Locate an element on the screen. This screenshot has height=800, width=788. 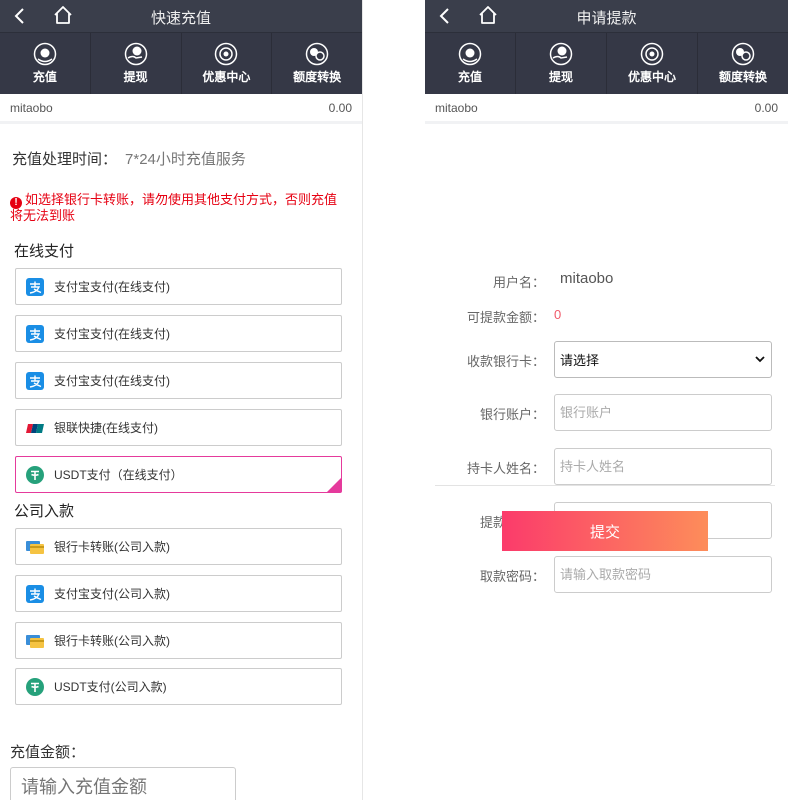
processing-time-value: 7*24小时充值服务 is located at coordinates (185, 159).